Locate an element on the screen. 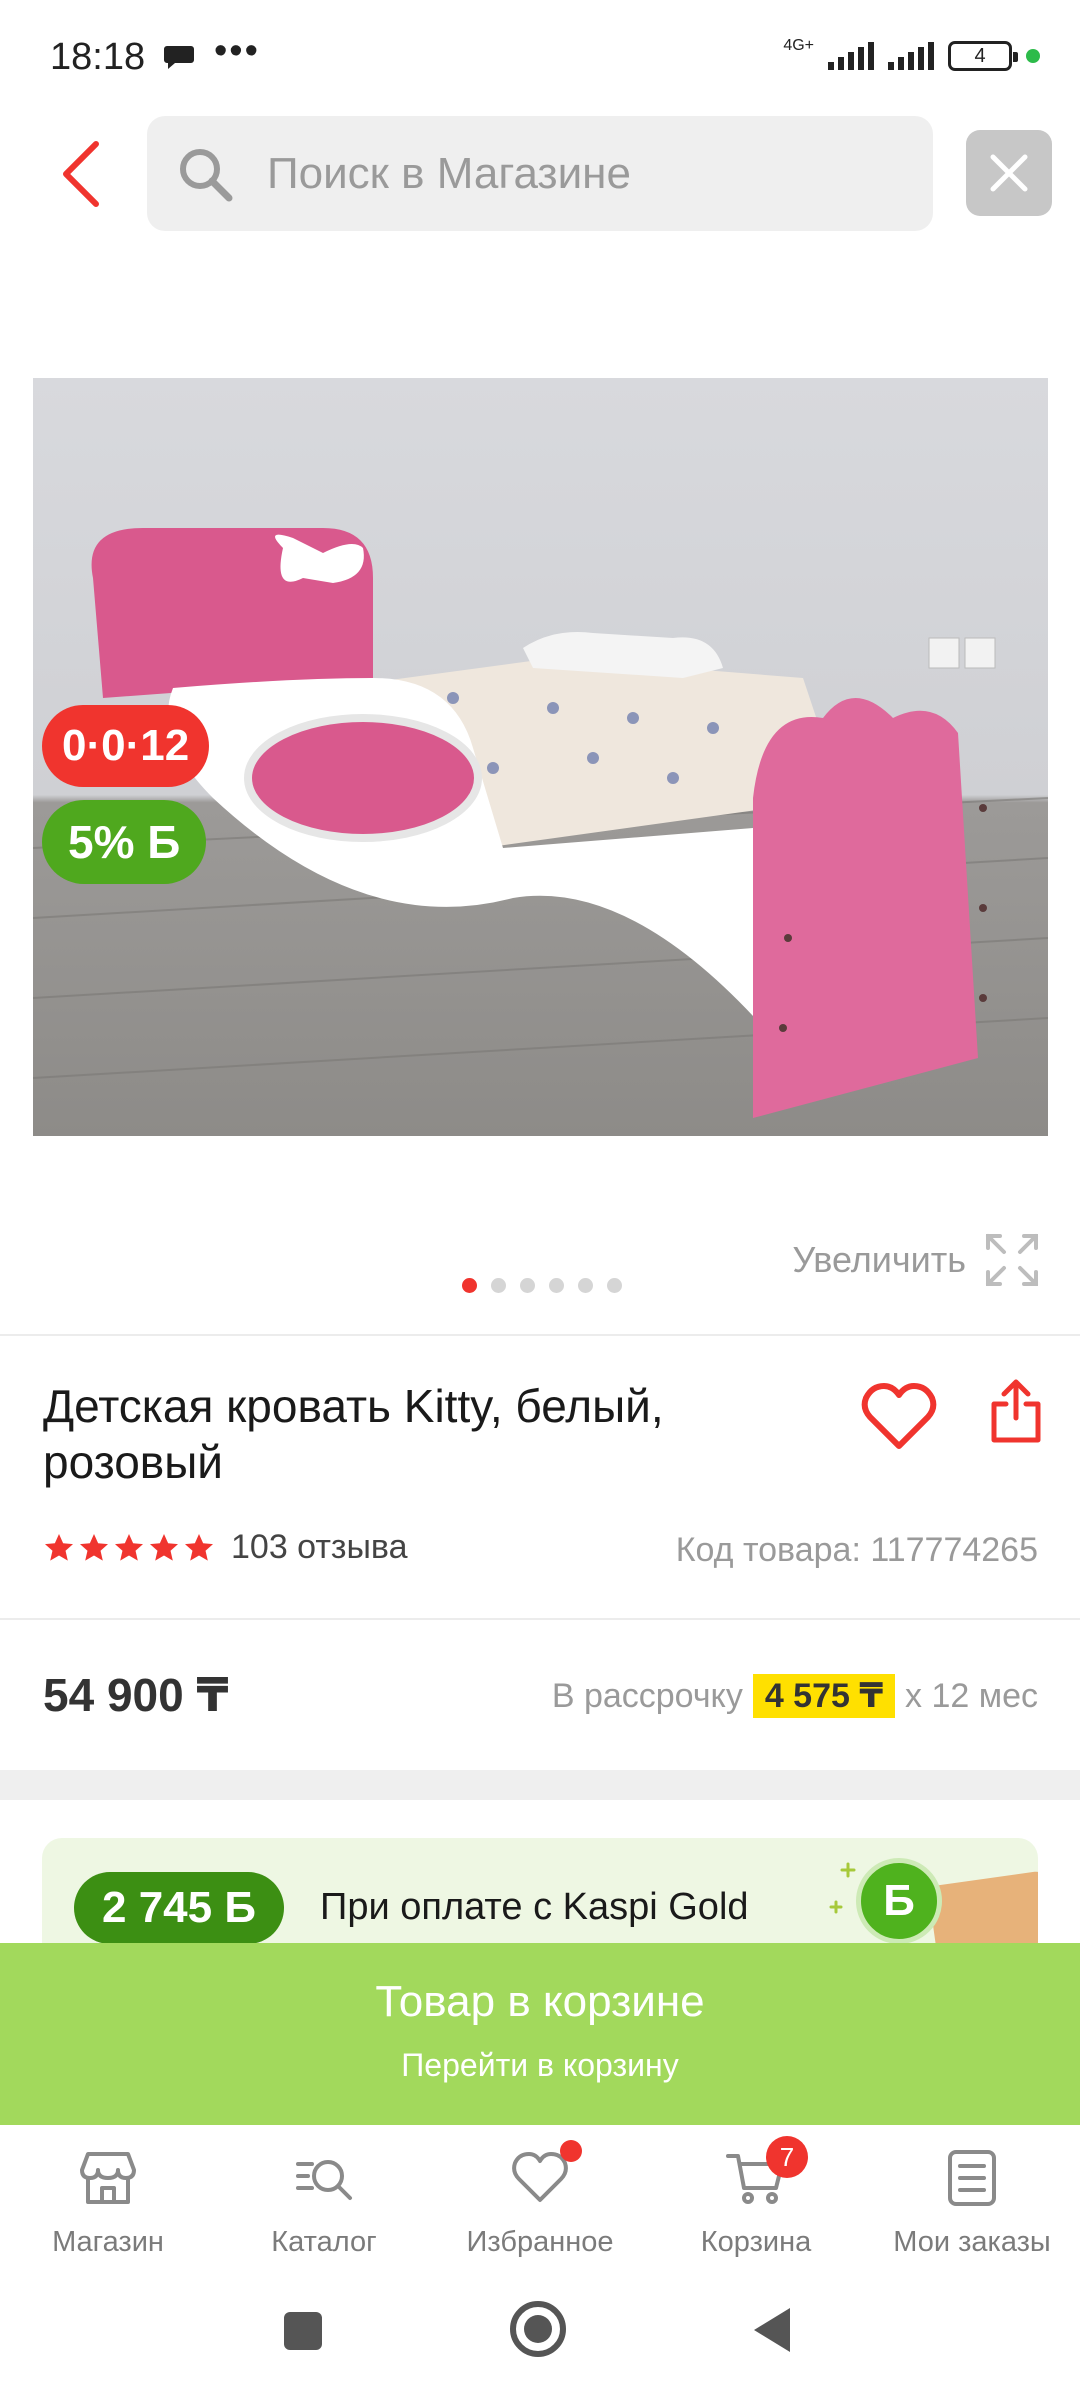  installment-amount: 4 575 ₸ is located at coordinates (823, 1696).